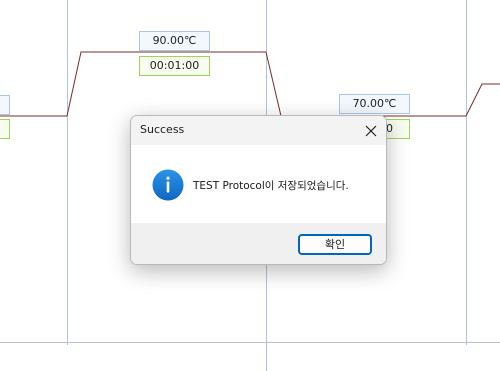 This screenshot has height=371, width=500. Describe the element at coordinates (174, 66) in the screenshot. I see `step-hold-time-box: 00:01:00` at that location.